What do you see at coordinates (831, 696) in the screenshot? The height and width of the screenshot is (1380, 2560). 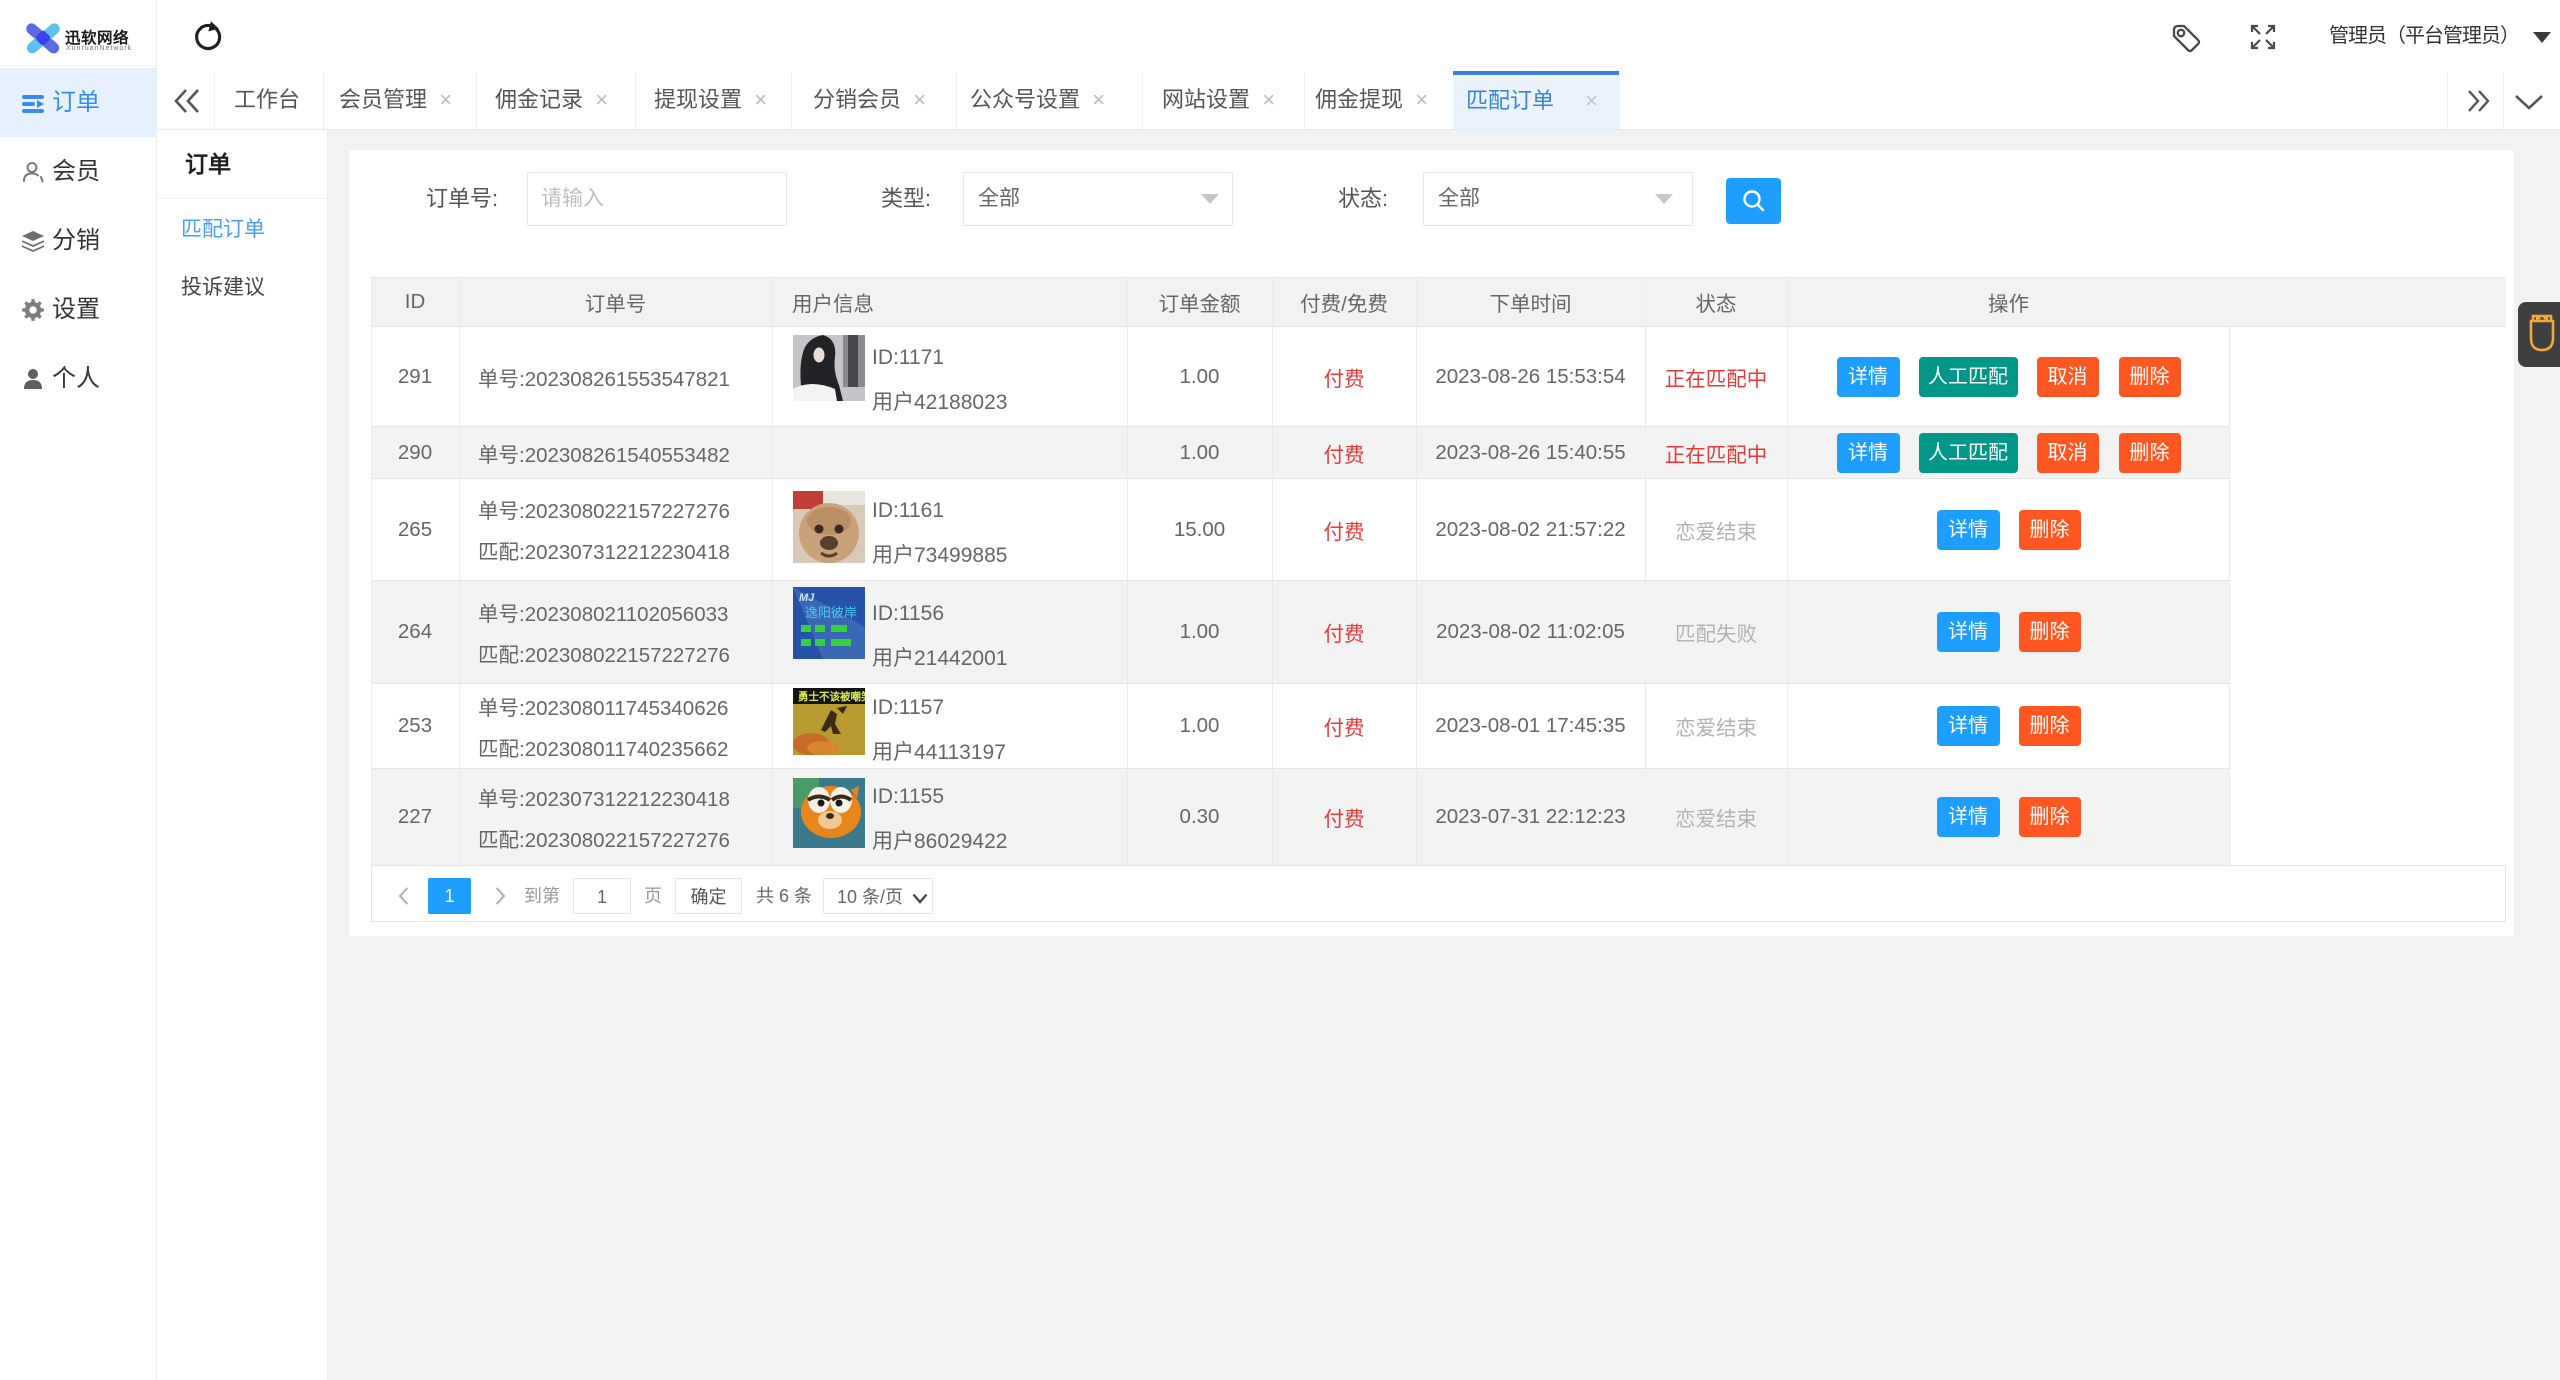 I see `svg-text: 勇士不该被嘲笑` at bounding box center [831, 696].